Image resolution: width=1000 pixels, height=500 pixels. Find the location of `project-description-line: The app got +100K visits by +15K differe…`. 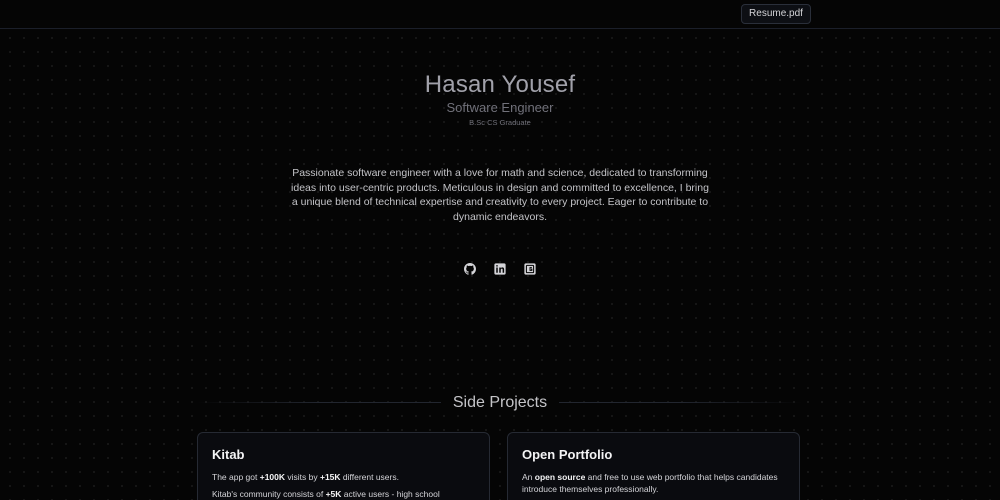

project-description-line: The app got +100K visits by +15K differe… is located at coordinates (343, 477).